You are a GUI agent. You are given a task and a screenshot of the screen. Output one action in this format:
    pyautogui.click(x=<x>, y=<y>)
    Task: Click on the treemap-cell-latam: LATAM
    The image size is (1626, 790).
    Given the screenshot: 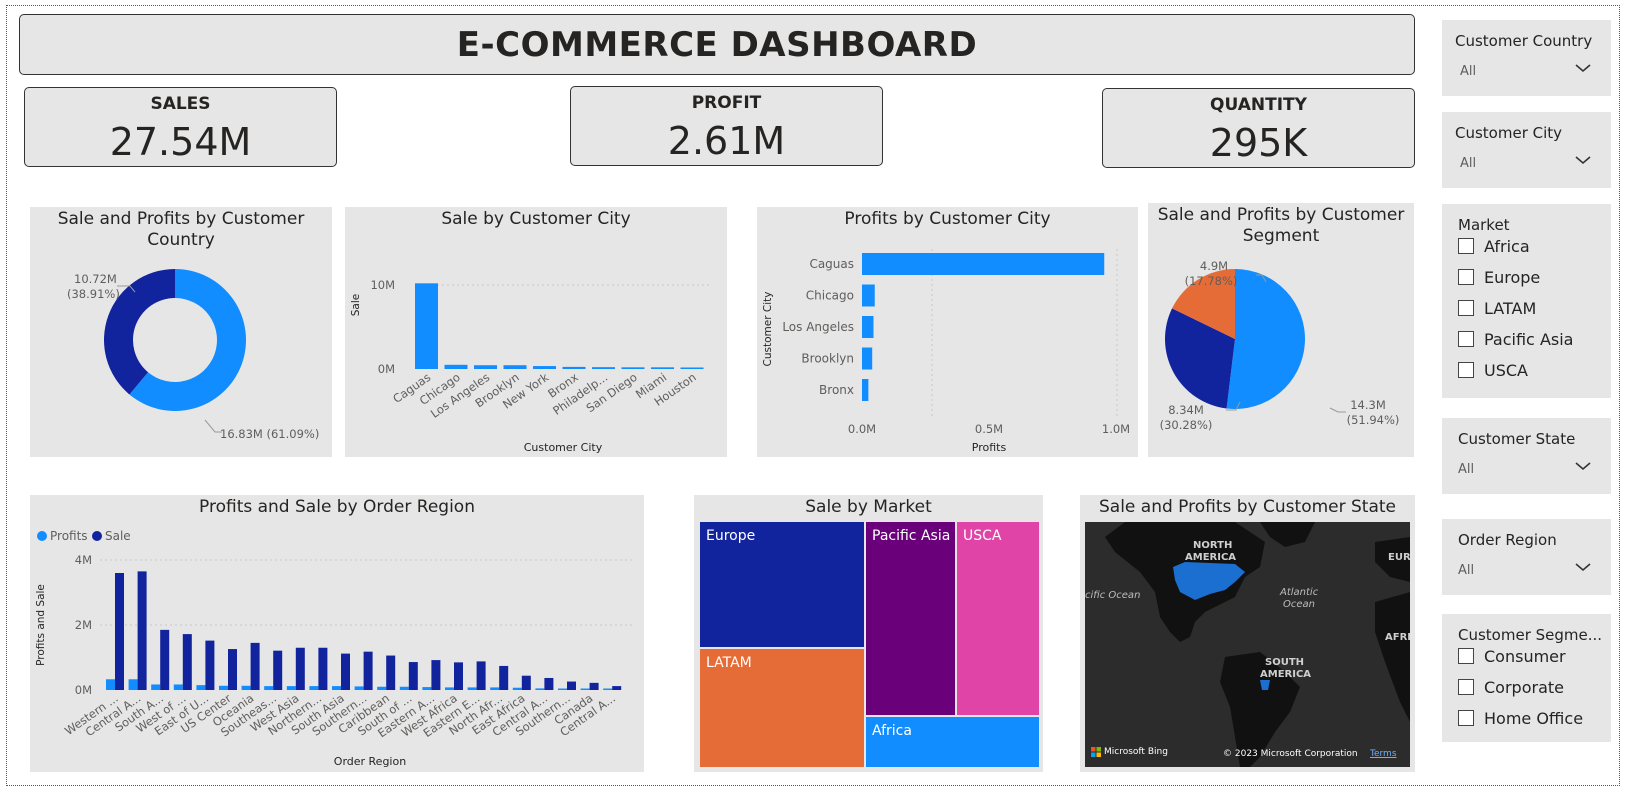 What is the action you would take?
    pyautogui.click(x=782, y=708)
    